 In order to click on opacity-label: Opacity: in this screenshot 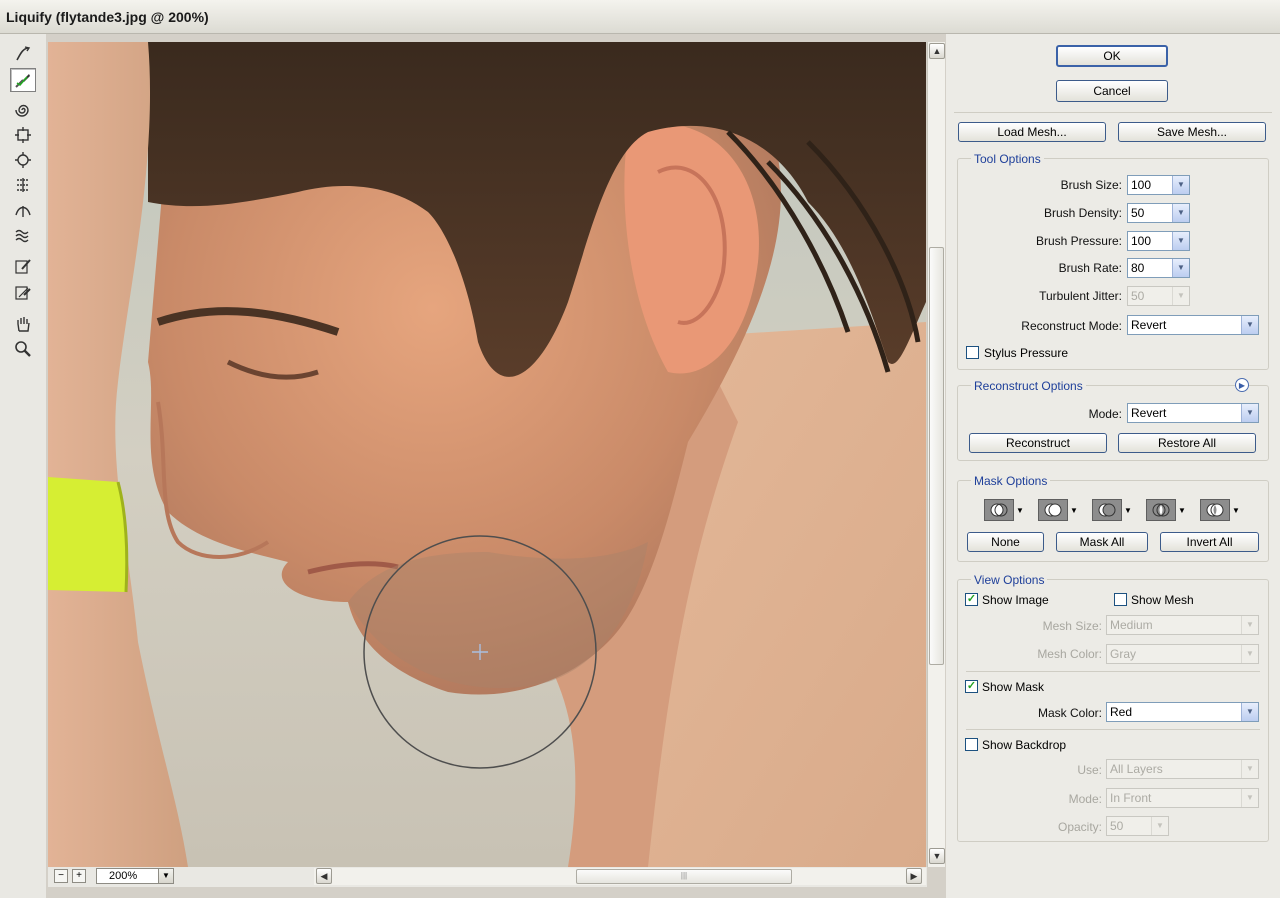, I will do `click(1079, 827)`.